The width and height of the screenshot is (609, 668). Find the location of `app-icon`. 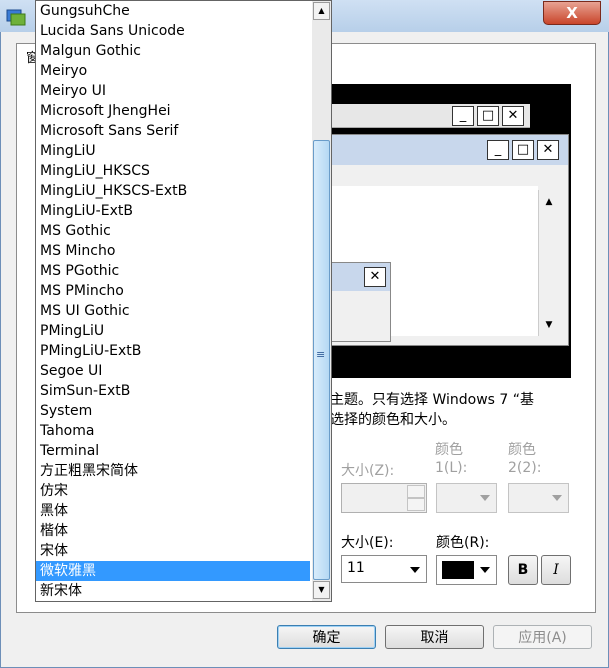

app-icon is located at coordinates (16, 17).